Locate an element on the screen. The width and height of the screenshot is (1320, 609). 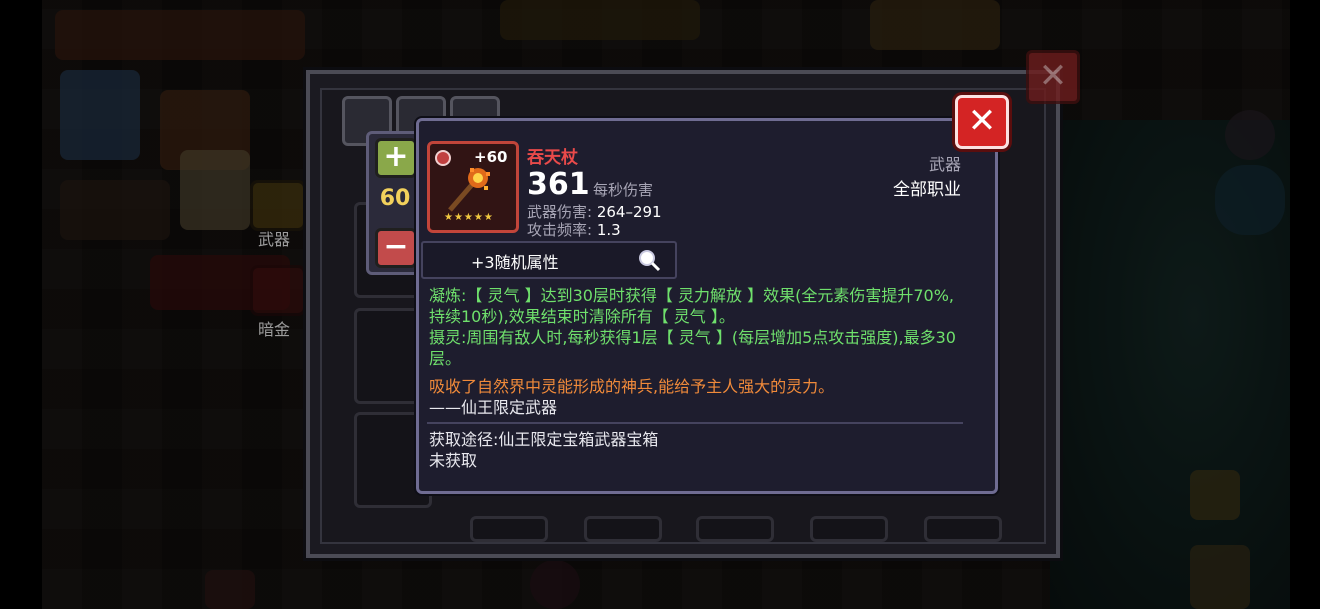
obtain-method: 获取途径:仙王限定宝箱武器宝箱 is located at coordinates (544, 439).